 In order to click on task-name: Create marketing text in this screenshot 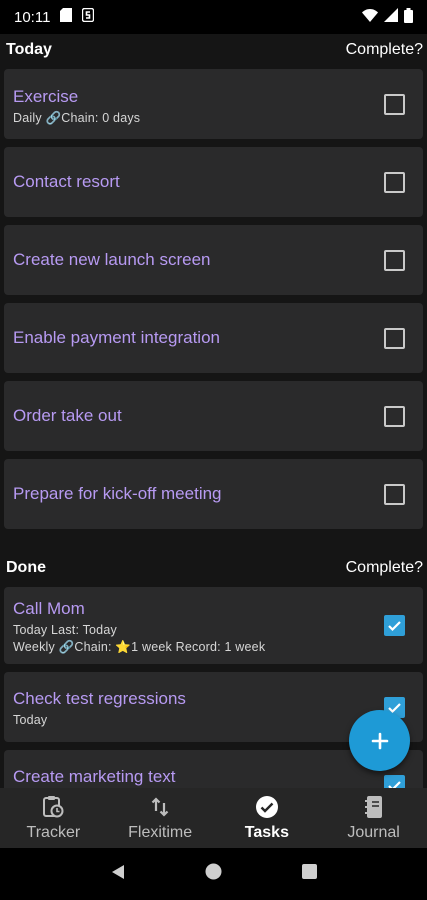, I will do `click(94, 776)`.